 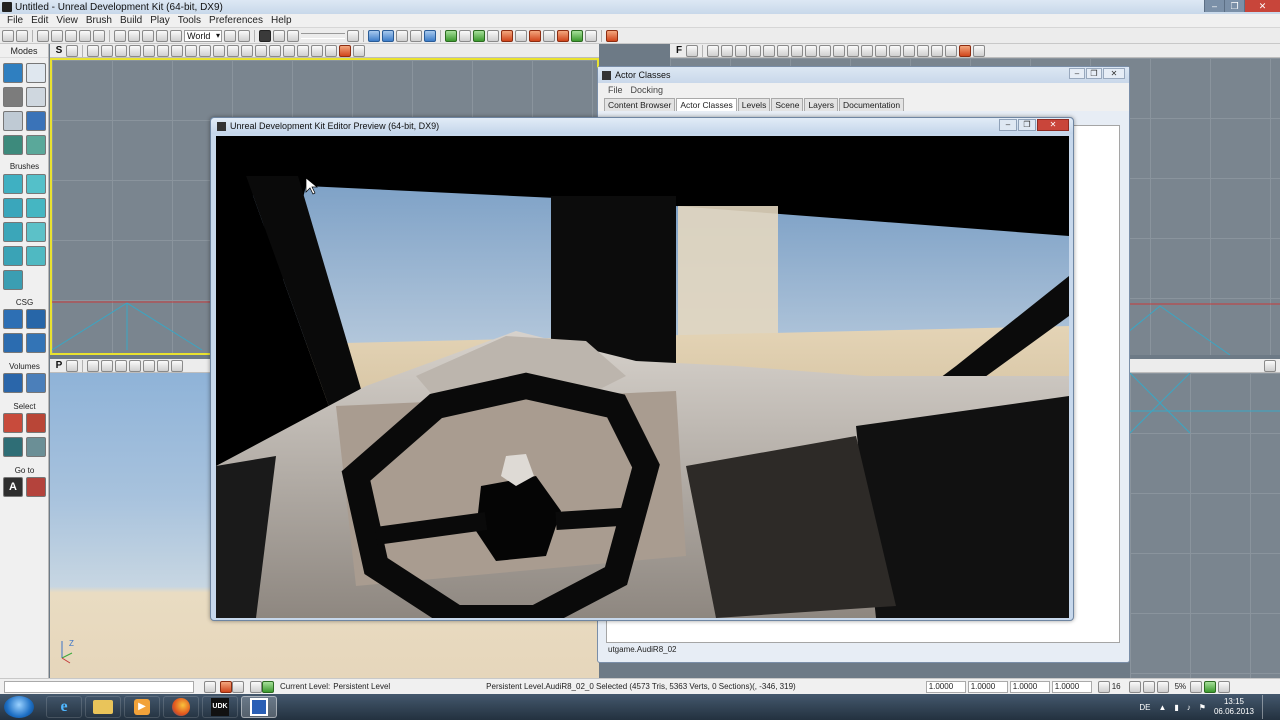 What do you see at coordinates (205, 50) in the screenshot?
I see `shader-complexity-icon` at bounding box center [205, 50].